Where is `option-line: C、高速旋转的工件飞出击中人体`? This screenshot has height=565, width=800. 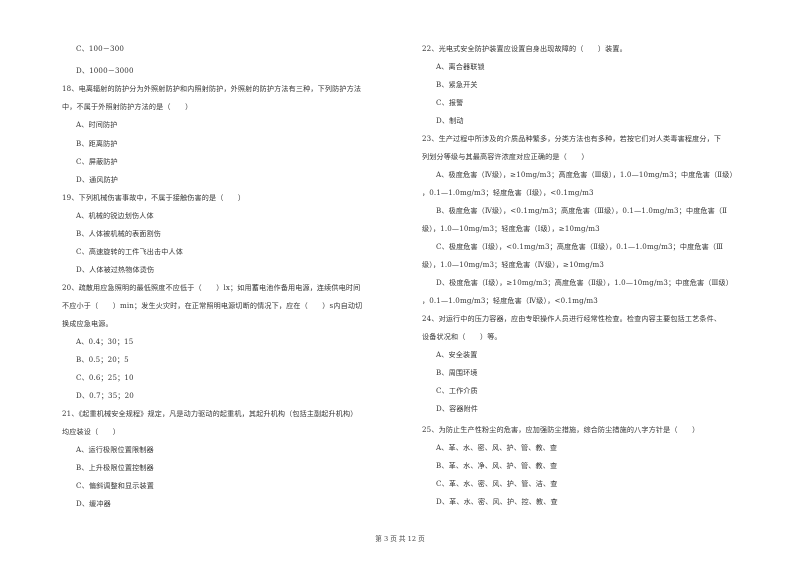 option-line: C、高速旋转的工件飞出击中人体 is located at coordinates (129, 251).